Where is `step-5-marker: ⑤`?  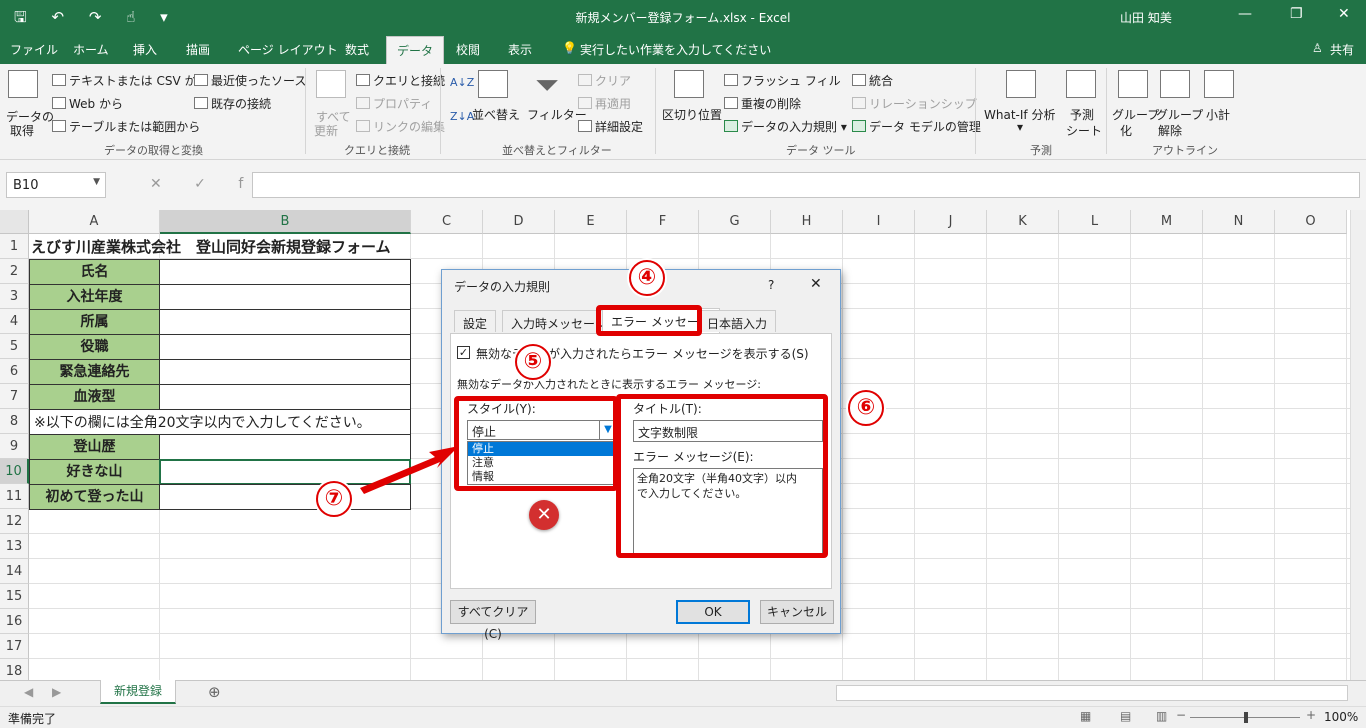 step-5-marker: ⑤ is located at coordinates (533, 362).